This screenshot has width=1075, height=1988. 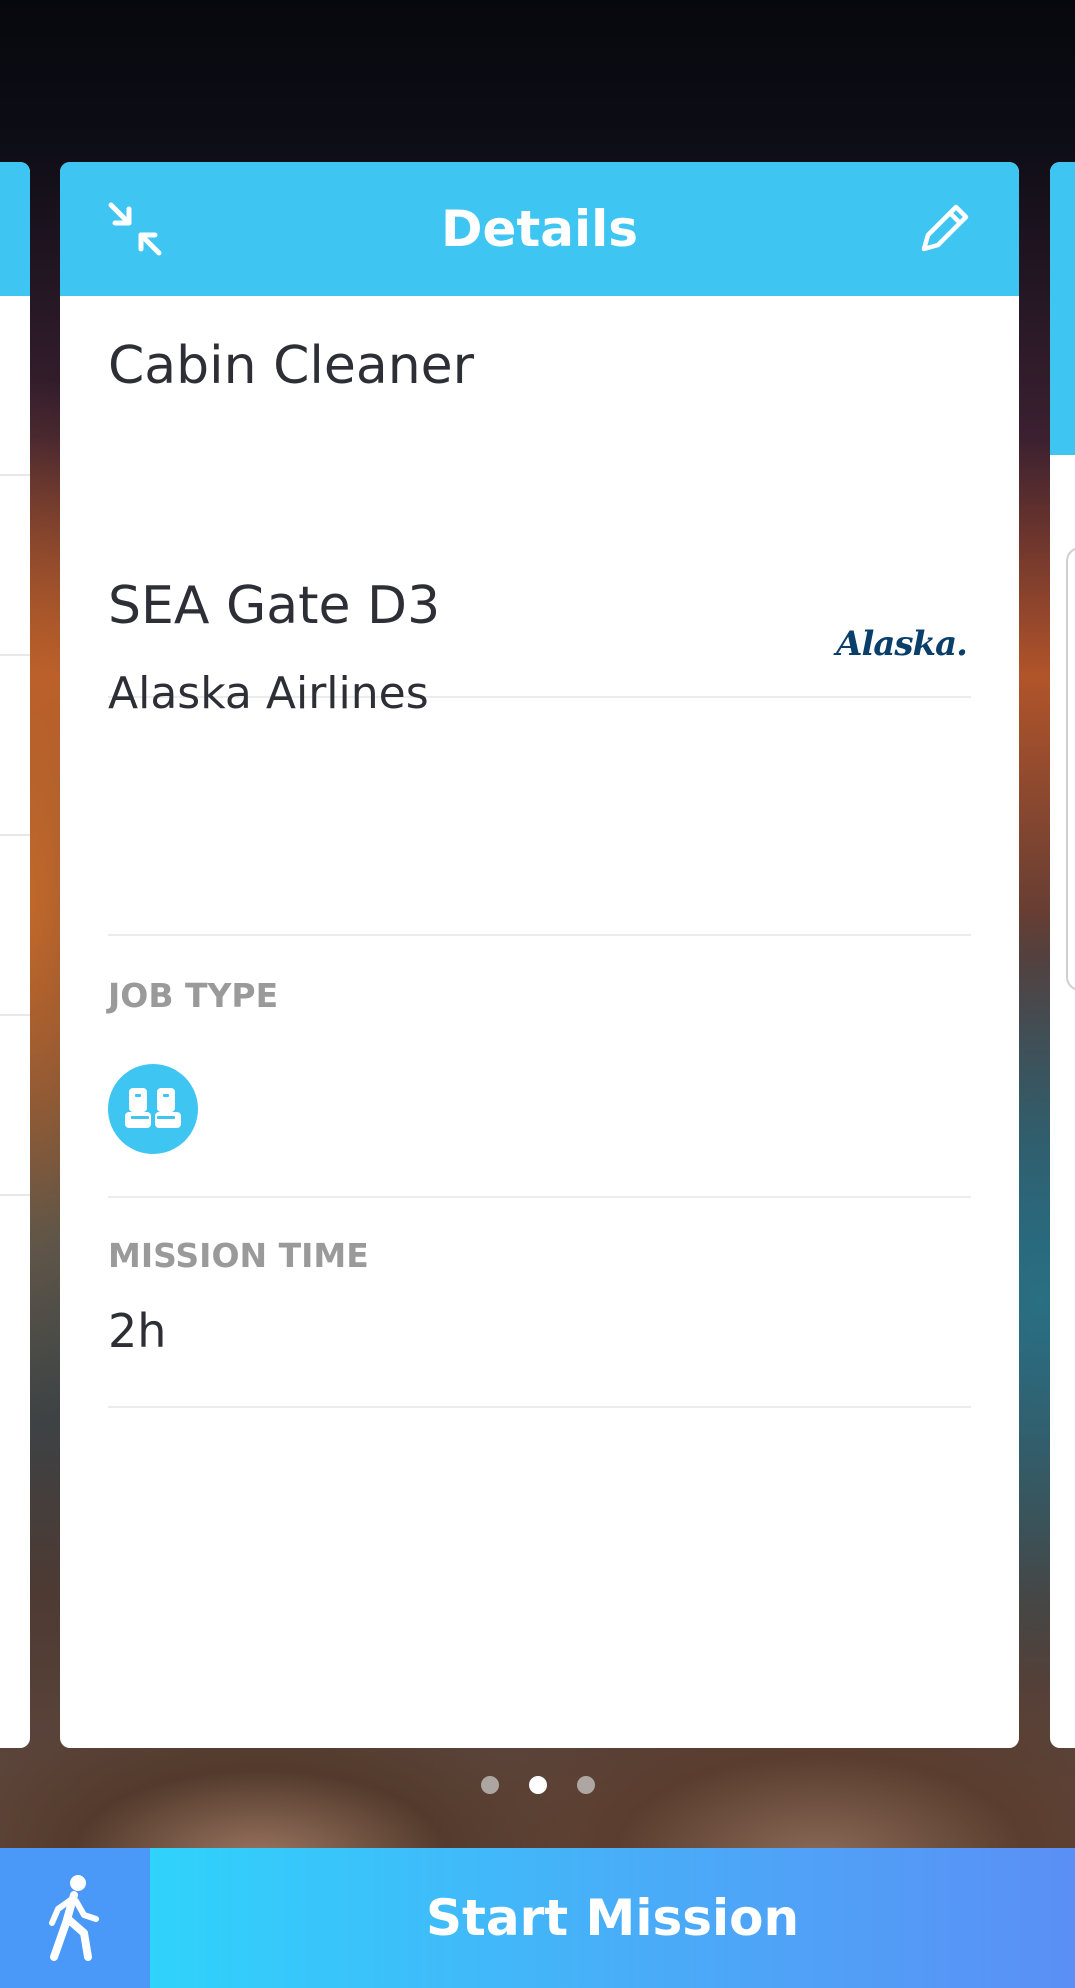 I want to click on next-card-header, so click(x=1062, y=308).